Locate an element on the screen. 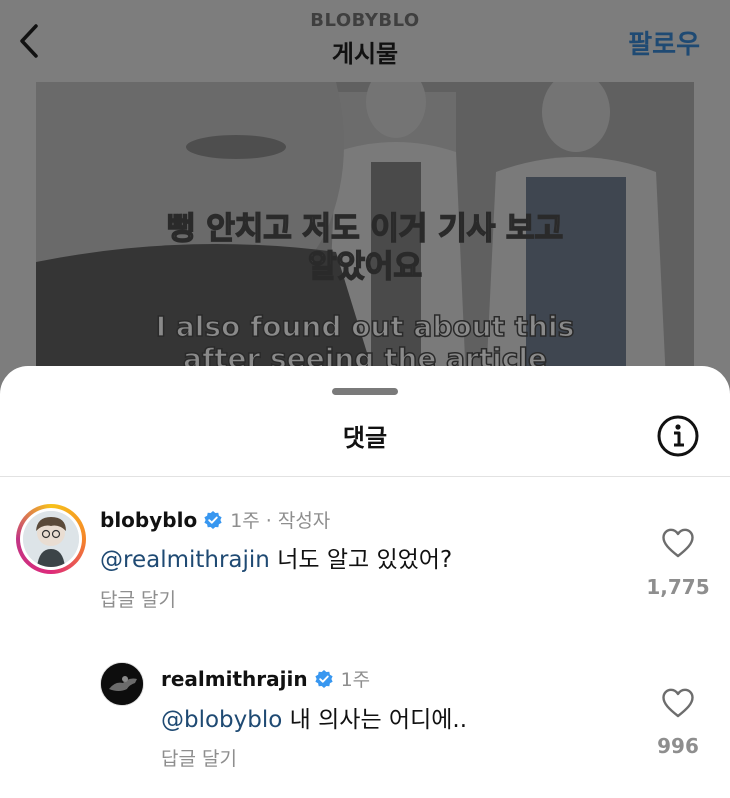  like-count: 996 is located at coordinates (678, 746).